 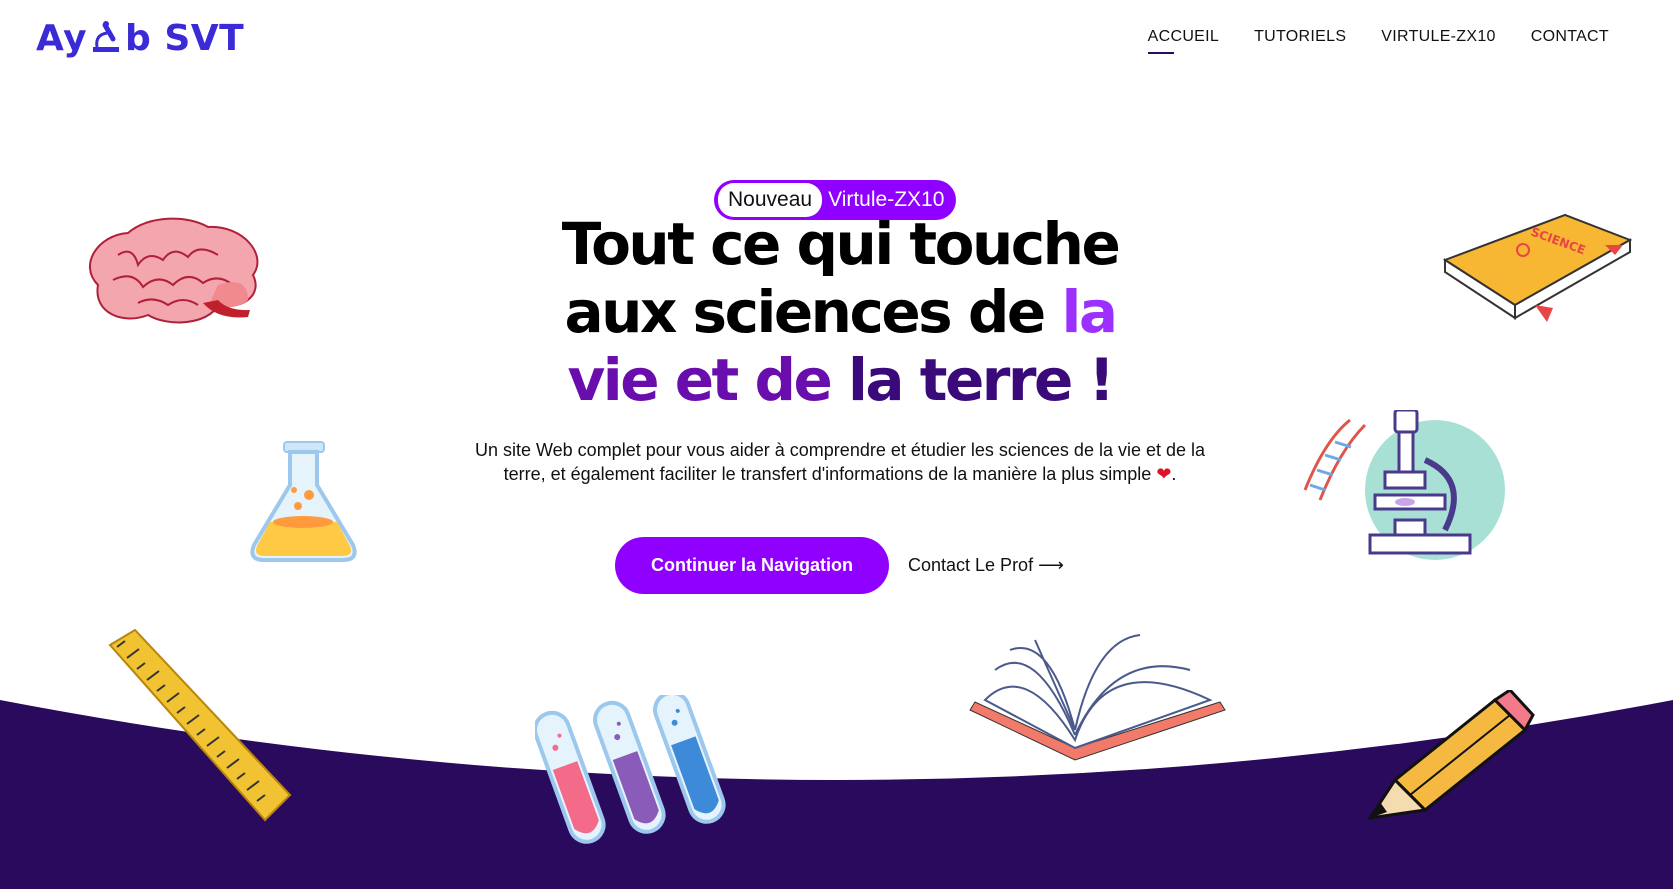 What do you see at coordinates (303, 501) in the screenshot?
I see `flask-illustration` at bounding box center [303, 501].